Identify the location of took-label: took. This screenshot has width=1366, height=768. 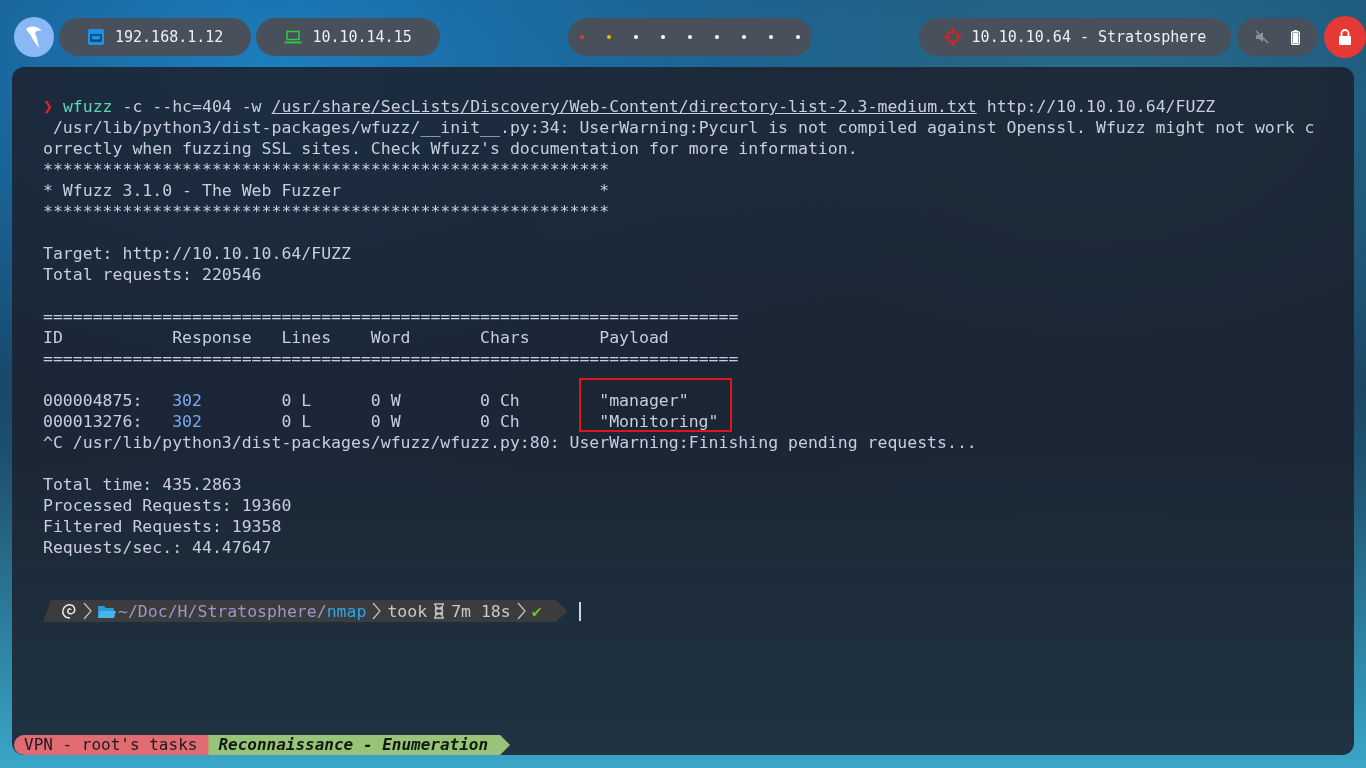
(407, 611).